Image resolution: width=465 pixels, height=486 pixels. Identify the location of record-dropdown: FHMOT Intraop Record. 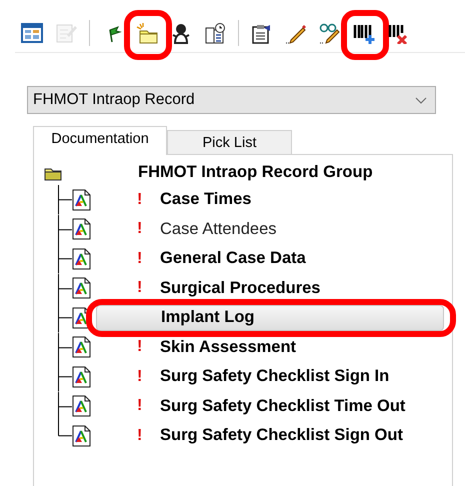
(231, 100).